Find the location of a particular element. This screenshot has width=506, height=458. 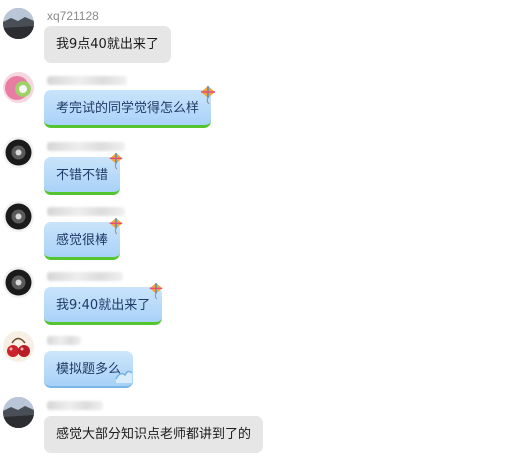

sender-name: xq721128 is located at coordinates (73, 16).